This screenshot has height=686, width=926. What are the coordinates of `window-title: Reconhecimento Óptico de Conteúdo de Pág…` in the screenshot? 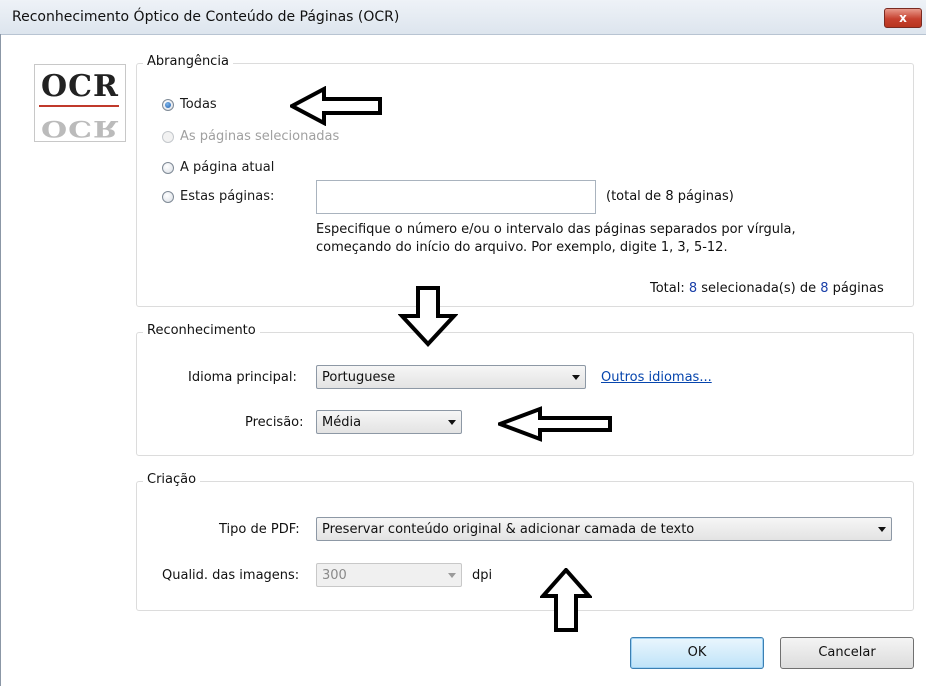 It's located at (206, 17).